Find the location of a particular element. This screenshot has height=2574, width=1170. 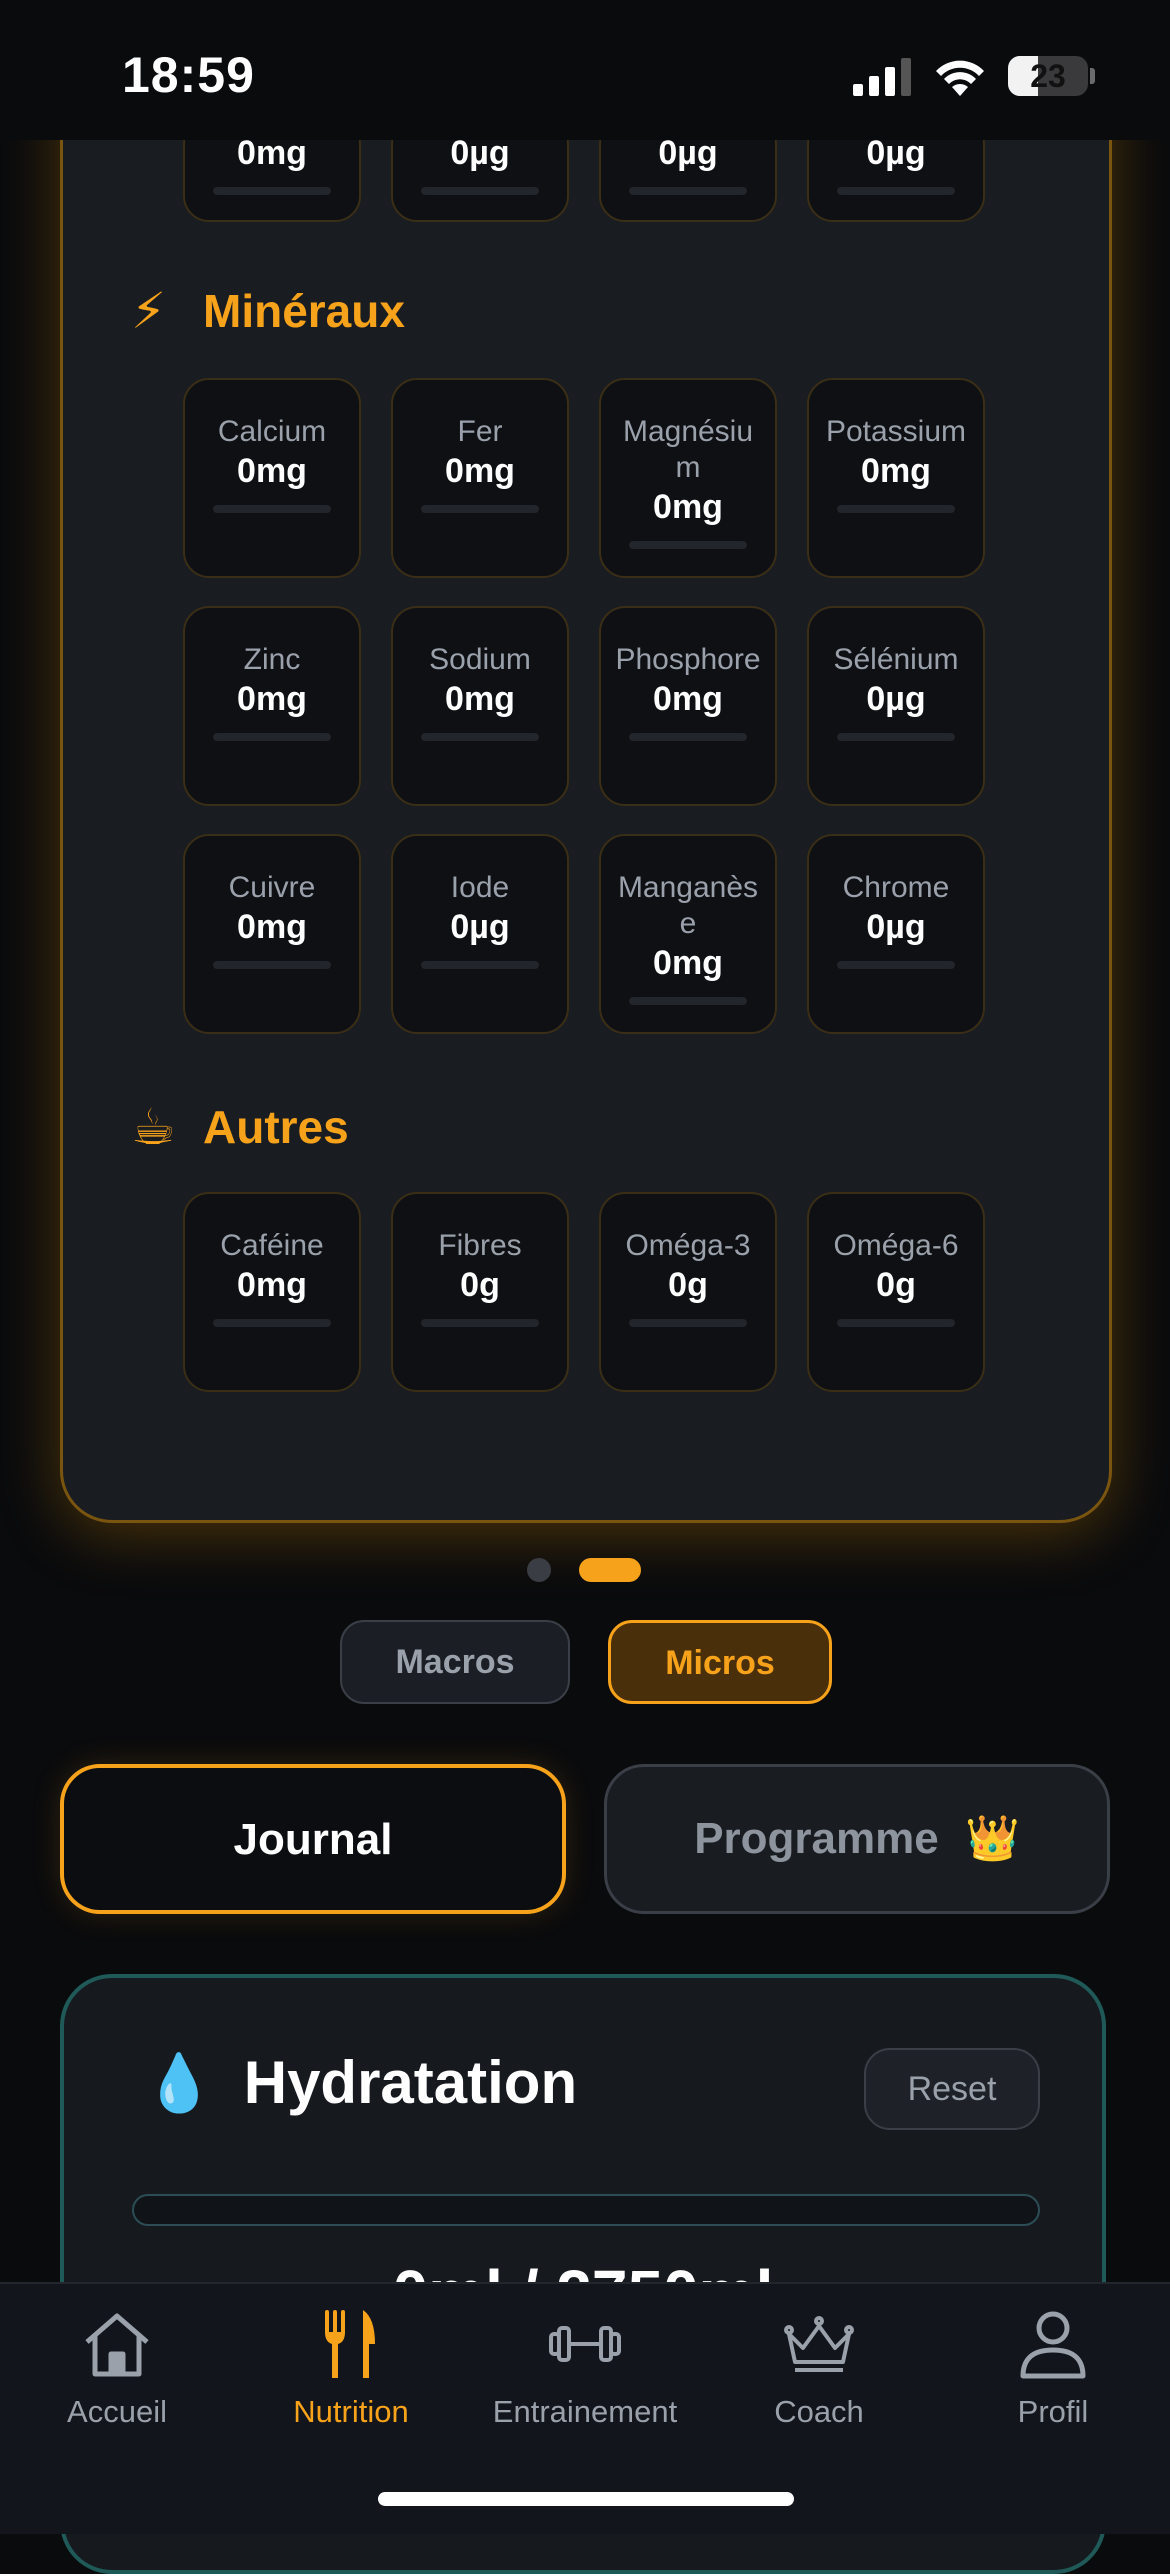

mineral-tile-potassium: Potassium 0mg is located at coordinates (896, 478).